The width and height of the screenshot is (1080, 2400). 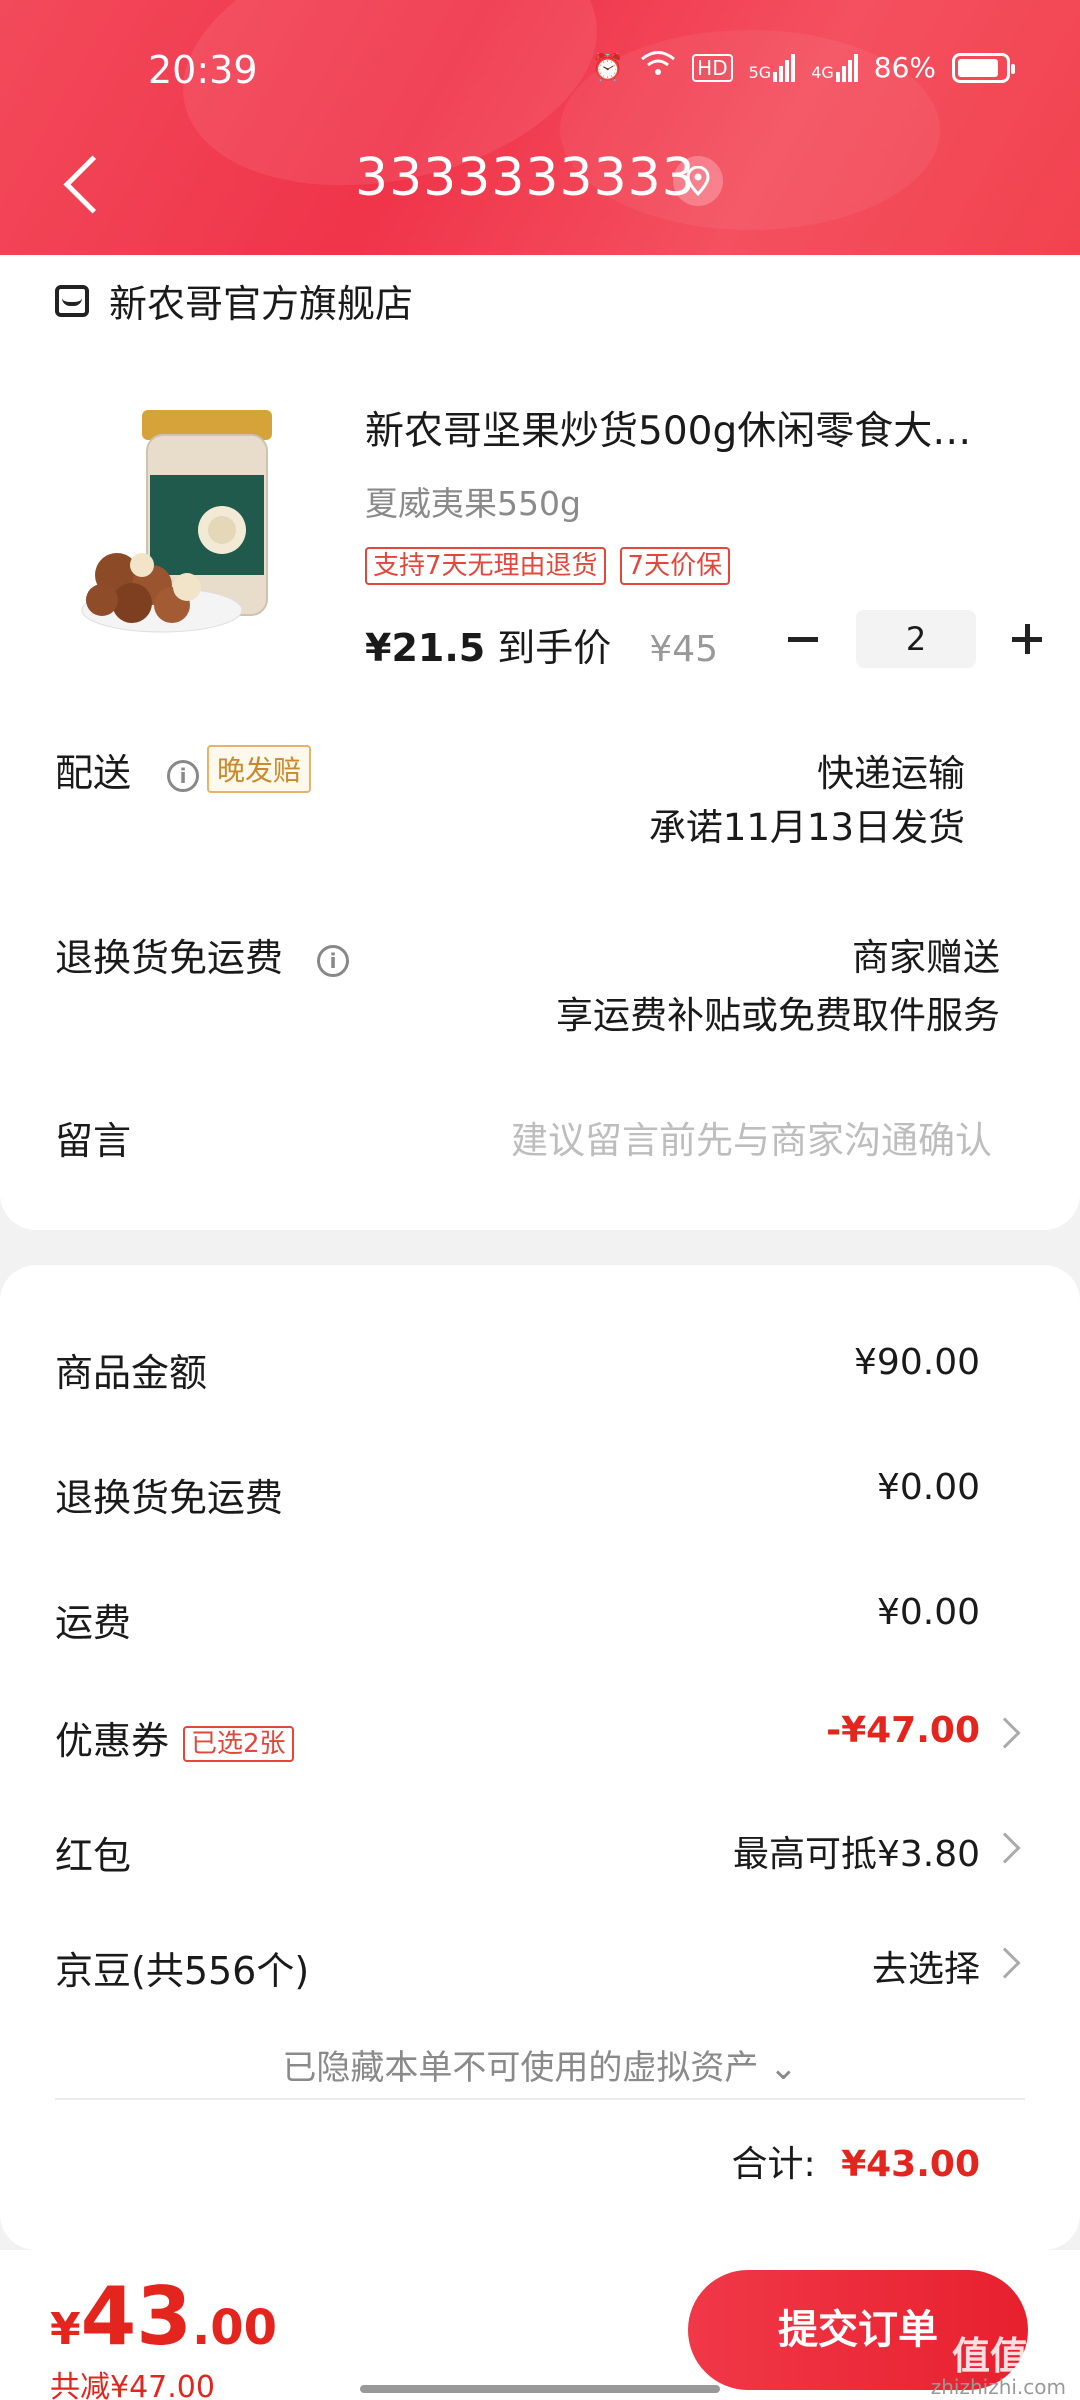 I want to click on price-original: ¥45, so click(x=684, y=649).